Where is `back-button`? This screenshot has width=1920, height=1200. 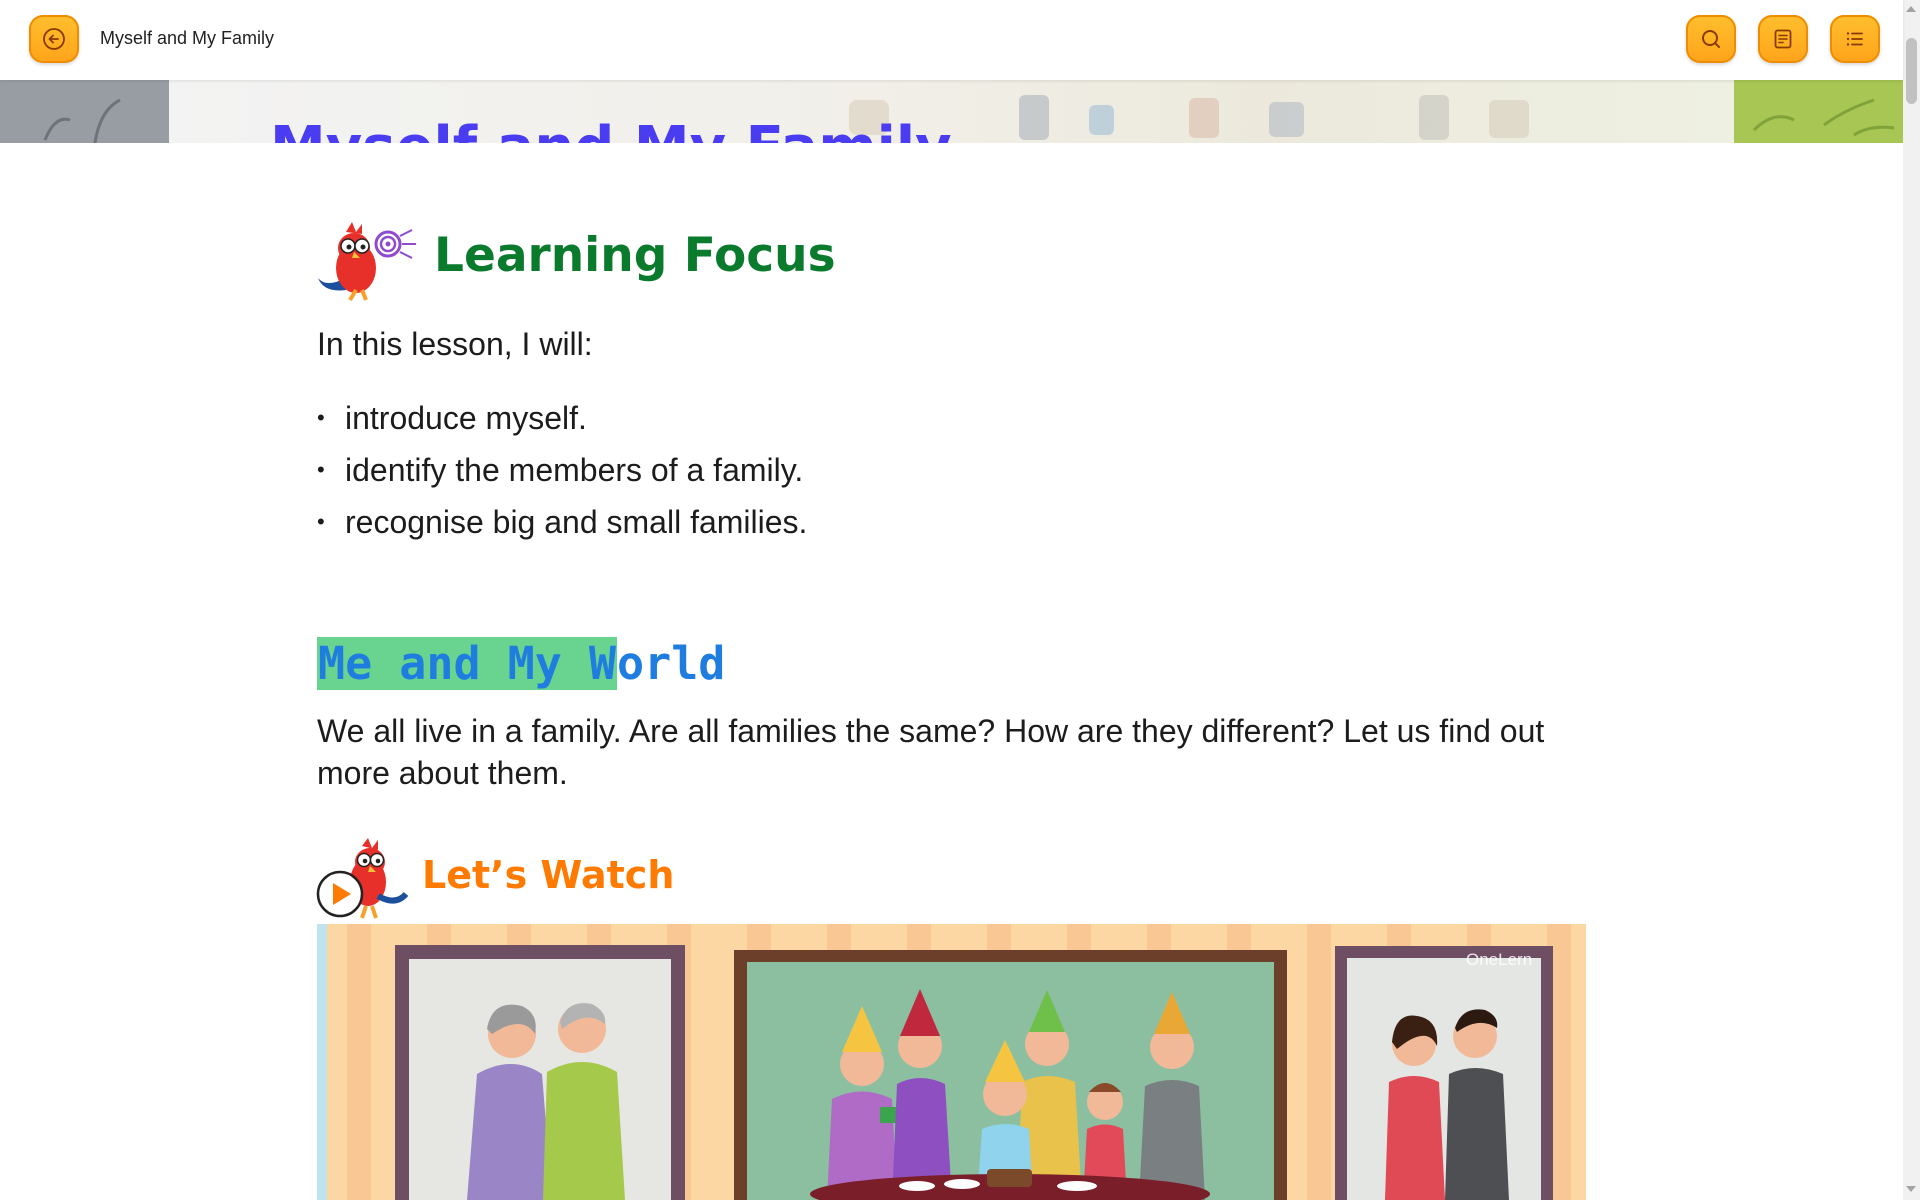
back-button is located at coordinates (54, 39).